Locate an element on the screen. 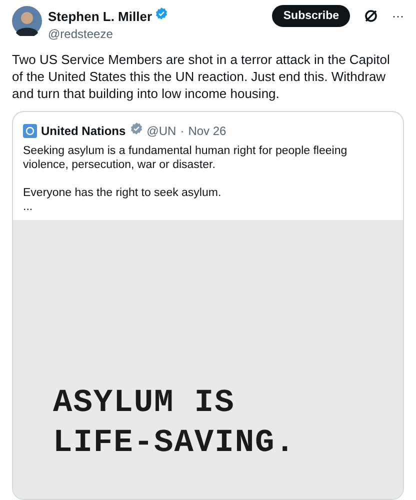 This screenshot has height=500, width=416. author-name: Stephen L. Miller is located at coordinates (100, 16).